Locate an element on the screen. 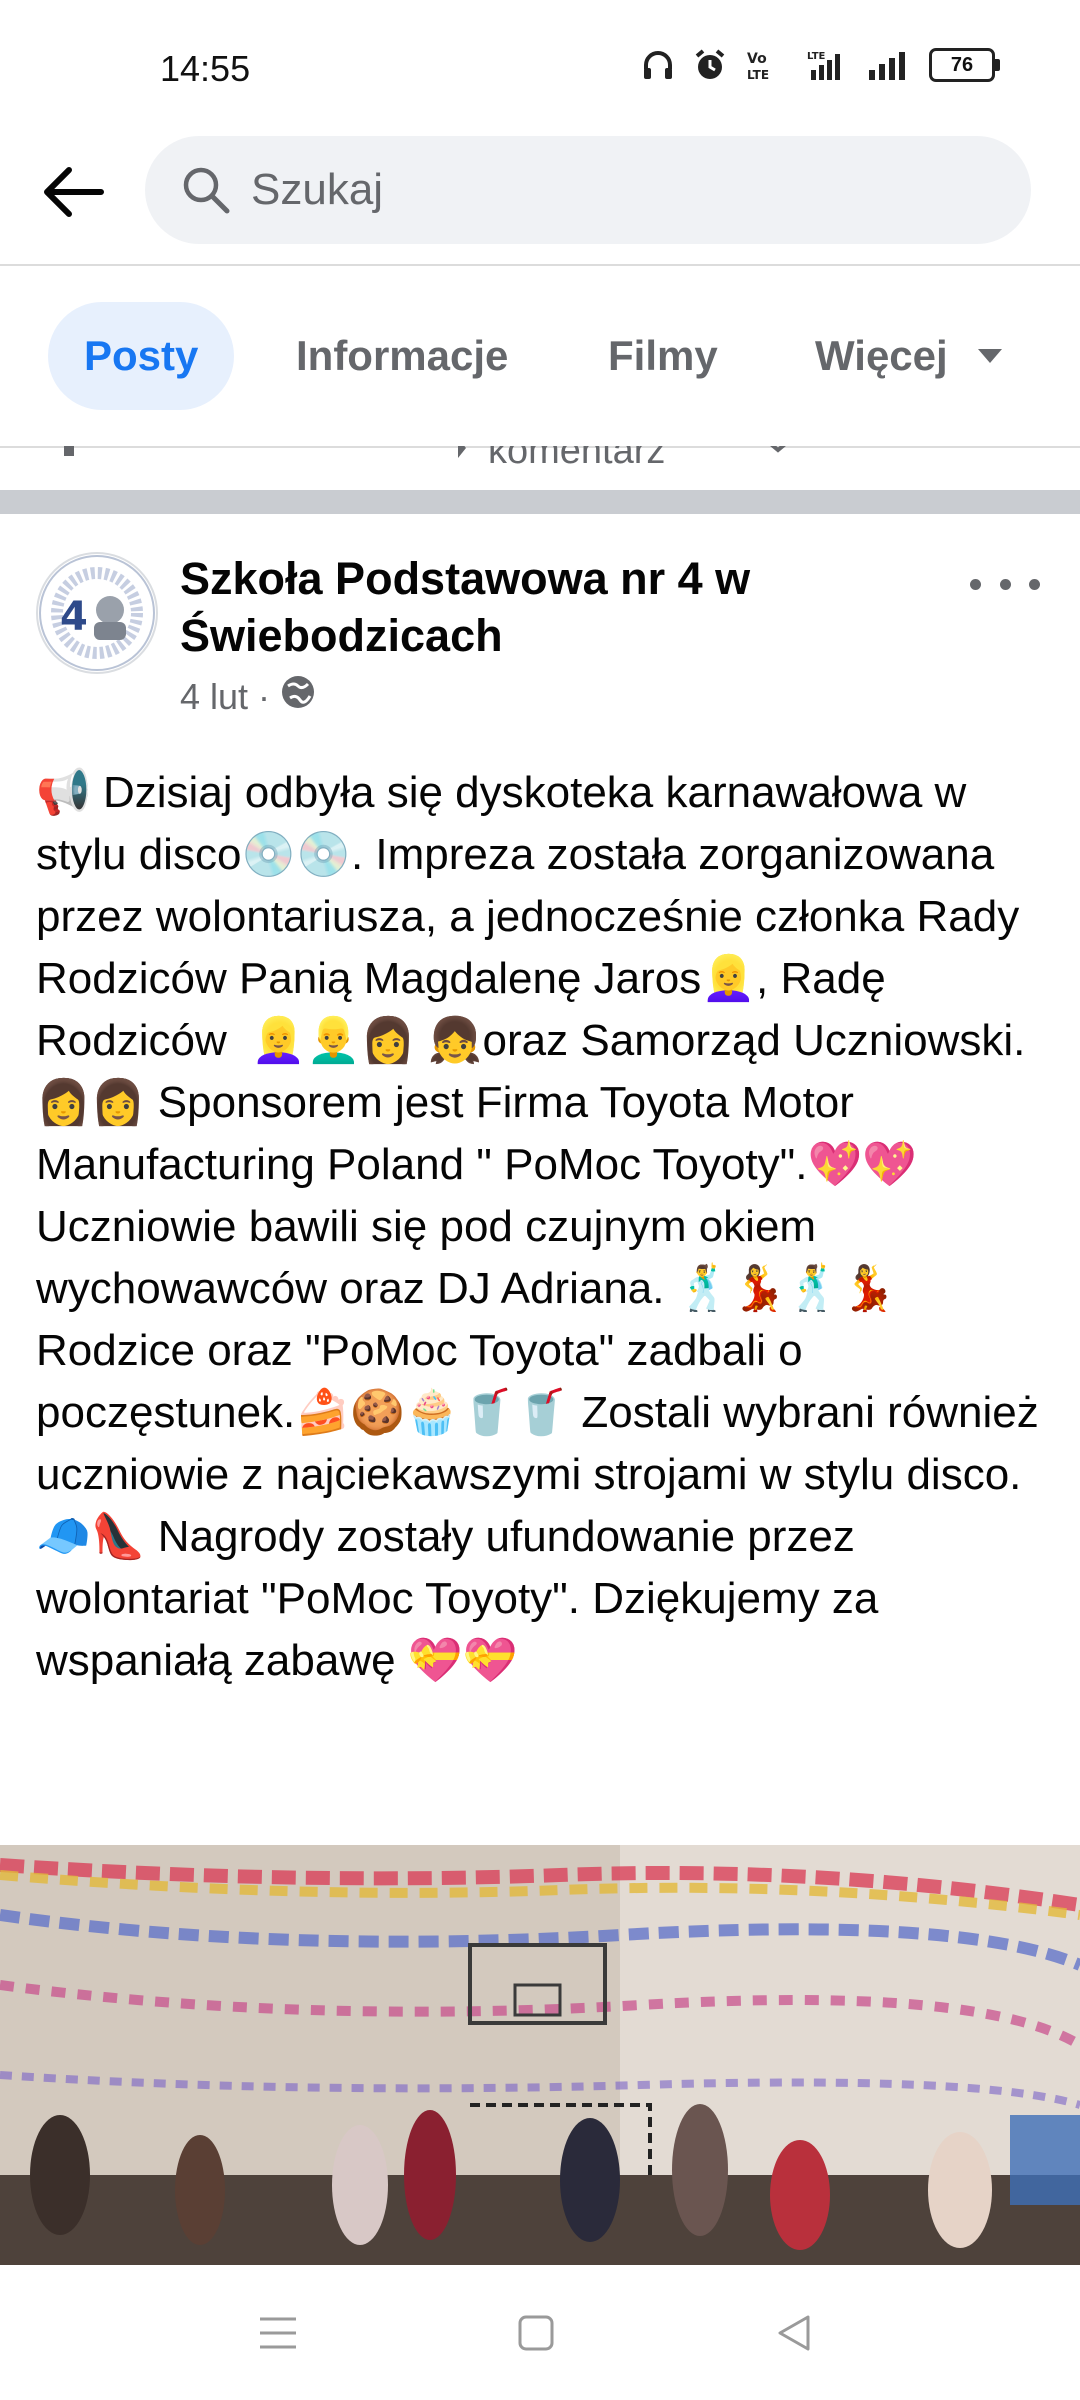 The height and width of the screenshot is (2400, 1080). post-divider is located at coordinates (540, 502).